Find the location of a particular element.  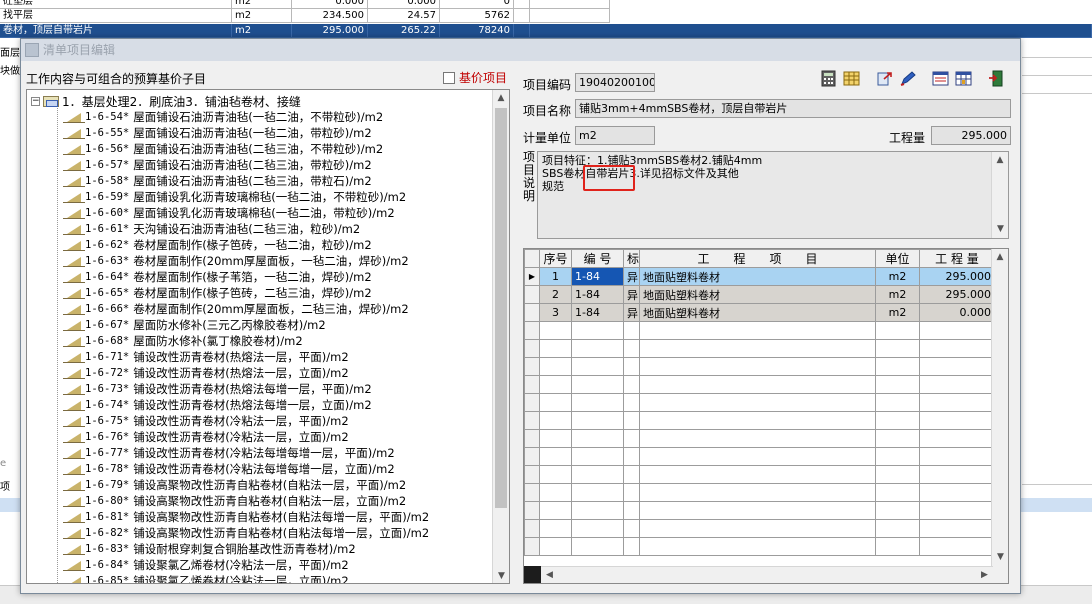

grid-horizontal-scrollbar: ◀ ▶ is located at coordinates (767, 574).